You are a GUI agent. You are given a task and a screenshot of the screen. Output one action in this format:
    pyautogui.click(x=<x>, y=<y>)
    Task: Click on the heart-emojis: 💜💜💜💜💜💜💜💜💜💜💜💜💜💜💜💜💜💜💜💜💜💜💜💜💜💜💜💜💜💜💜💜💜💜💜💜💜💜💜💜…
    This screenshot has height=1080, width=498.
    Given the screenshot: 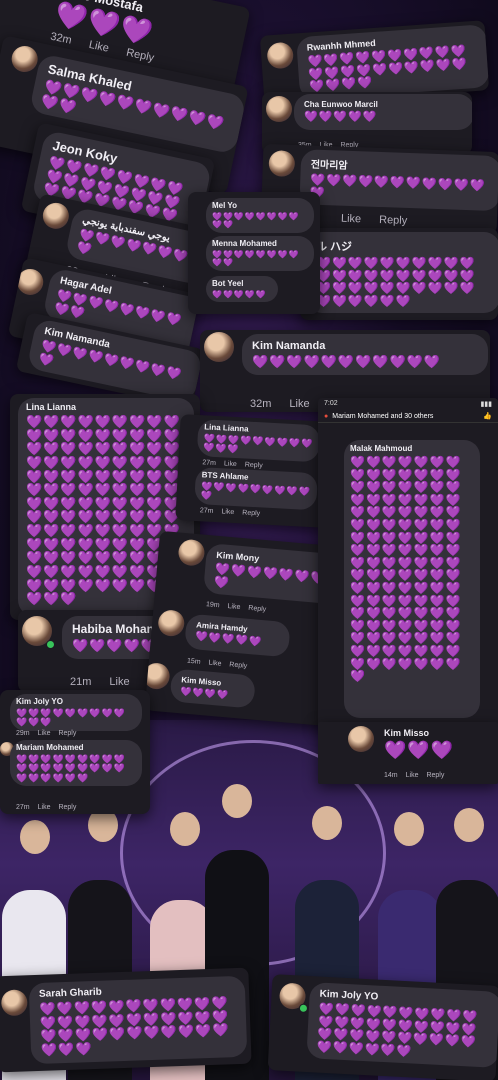 What is the action you would take?
    pyautogui.click(x=406, y=569)
    